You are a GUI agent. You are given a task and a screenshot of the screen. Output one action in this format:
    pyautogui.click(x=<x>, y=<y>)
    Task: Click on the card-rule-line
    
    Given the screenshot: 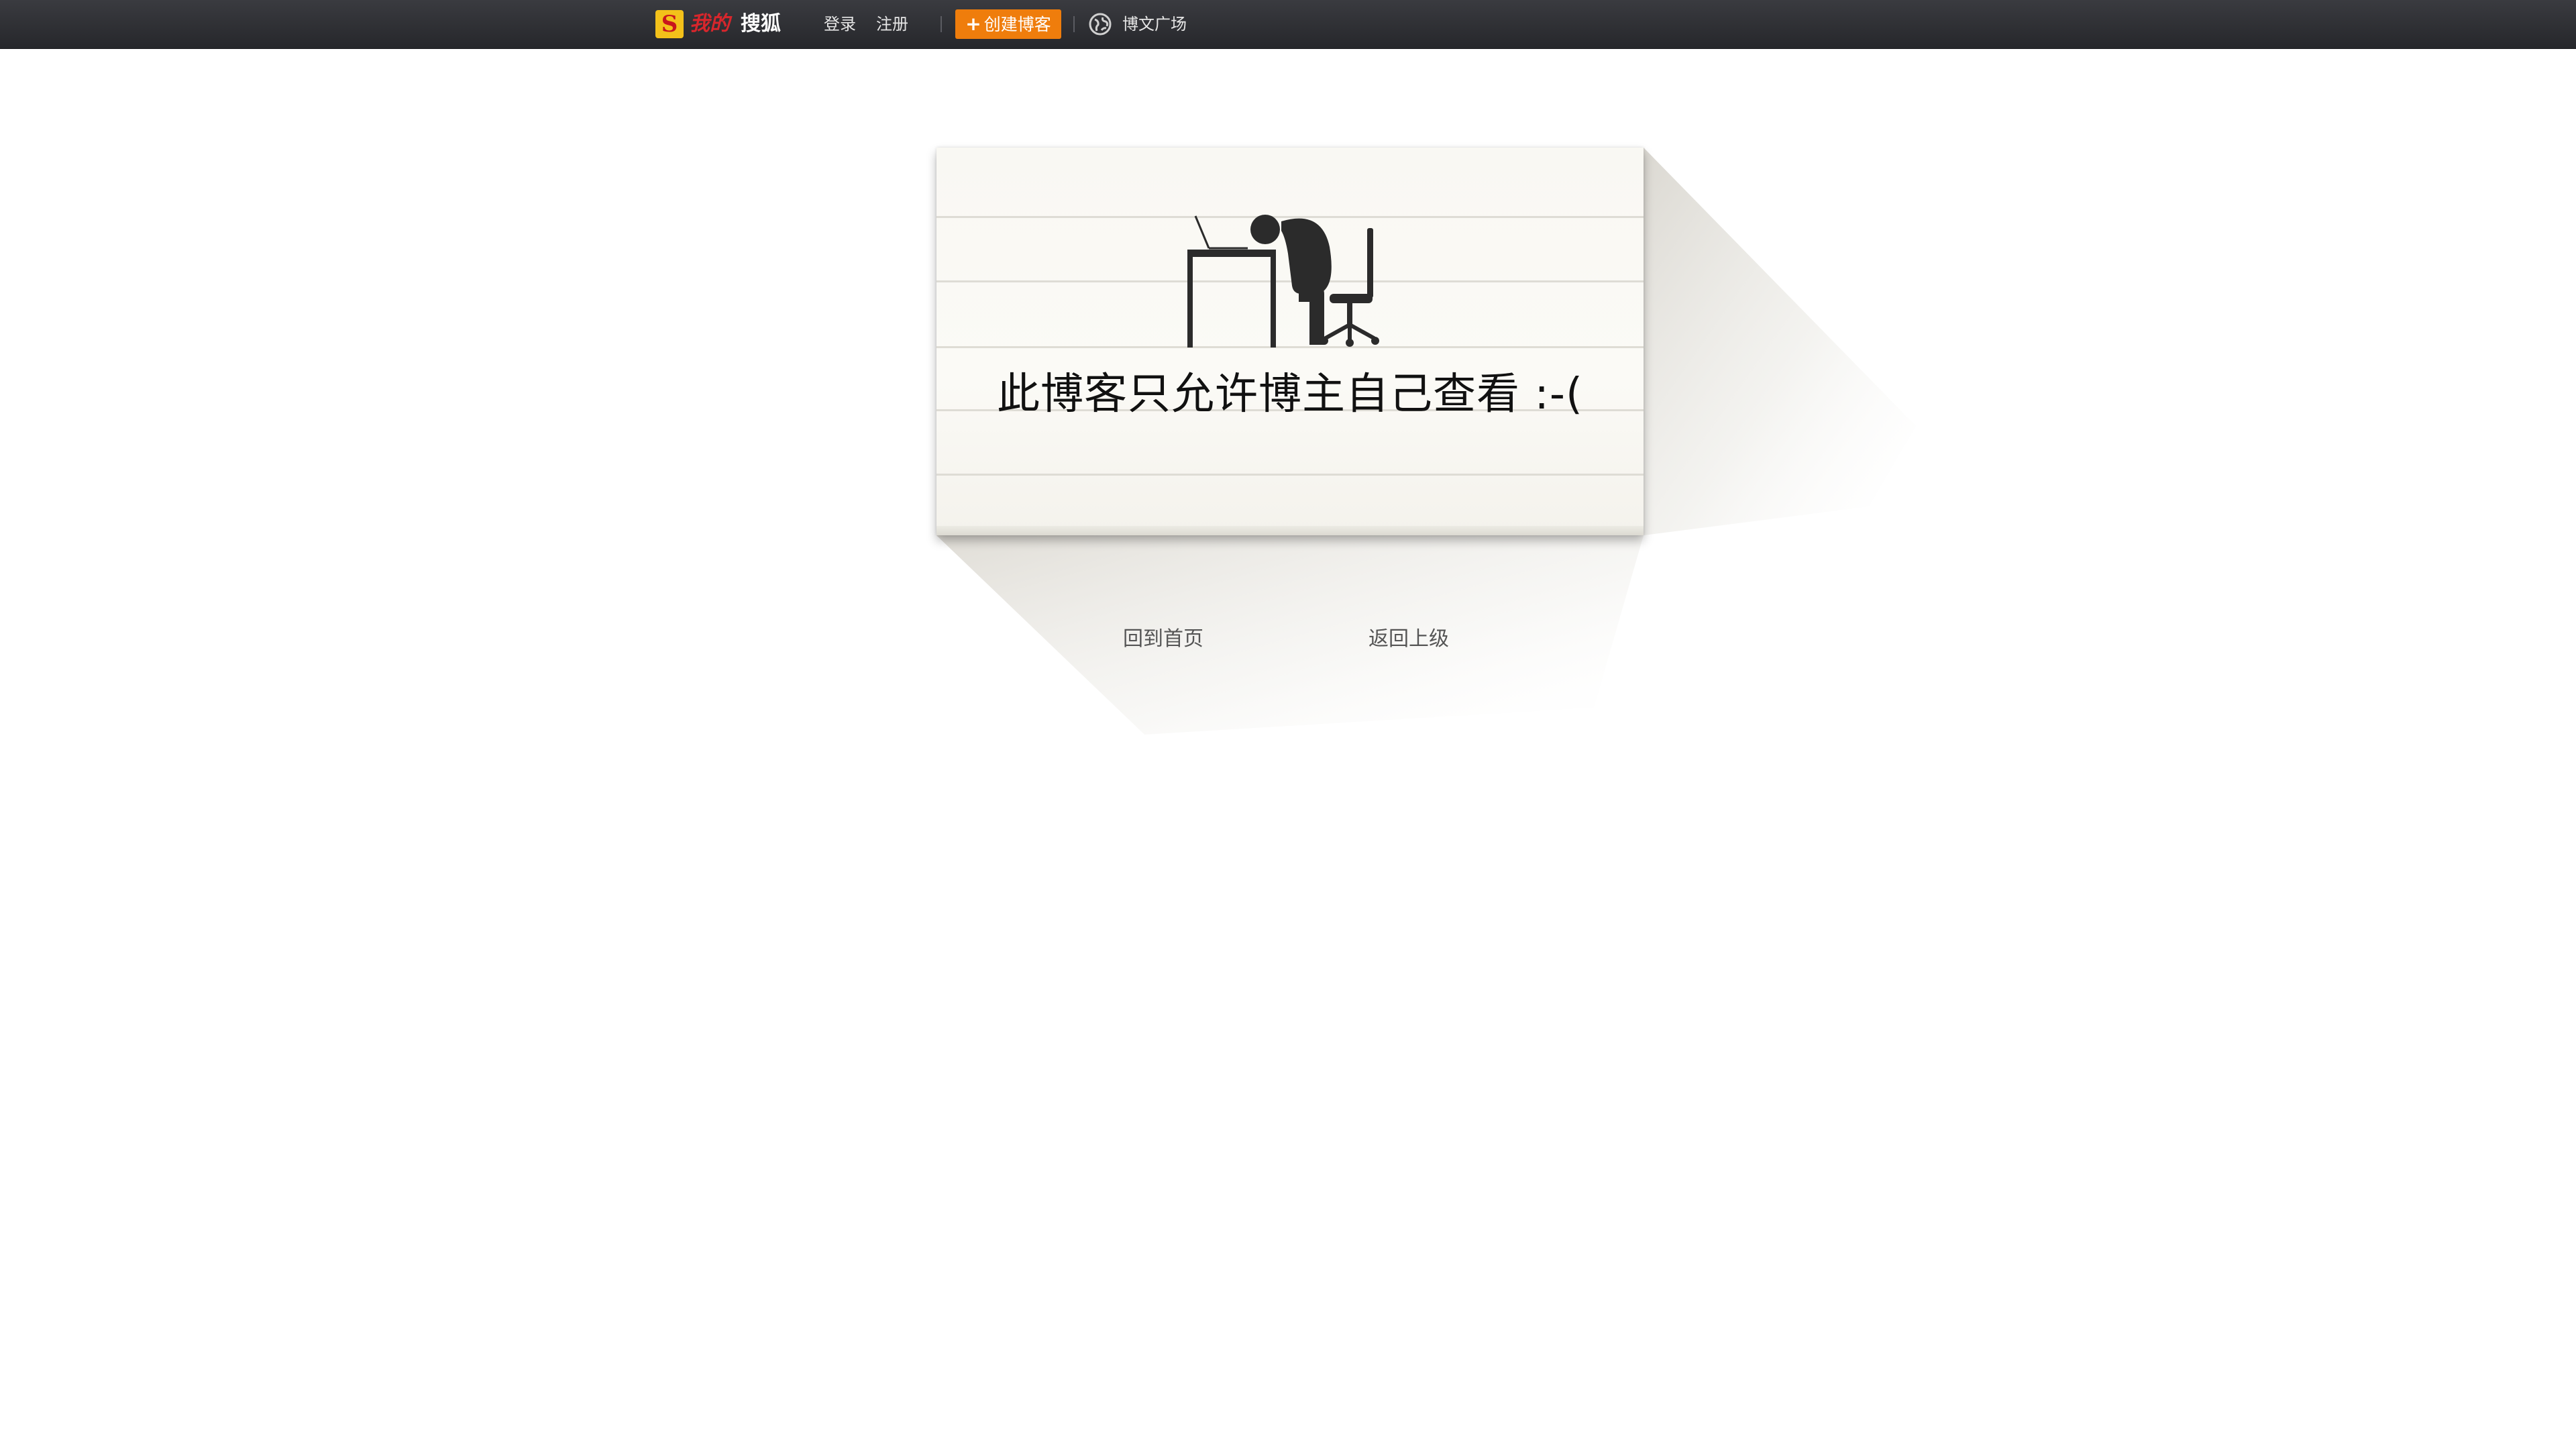 What is the action you would take?
    pyautogui.click(x=1290, y=475)
    